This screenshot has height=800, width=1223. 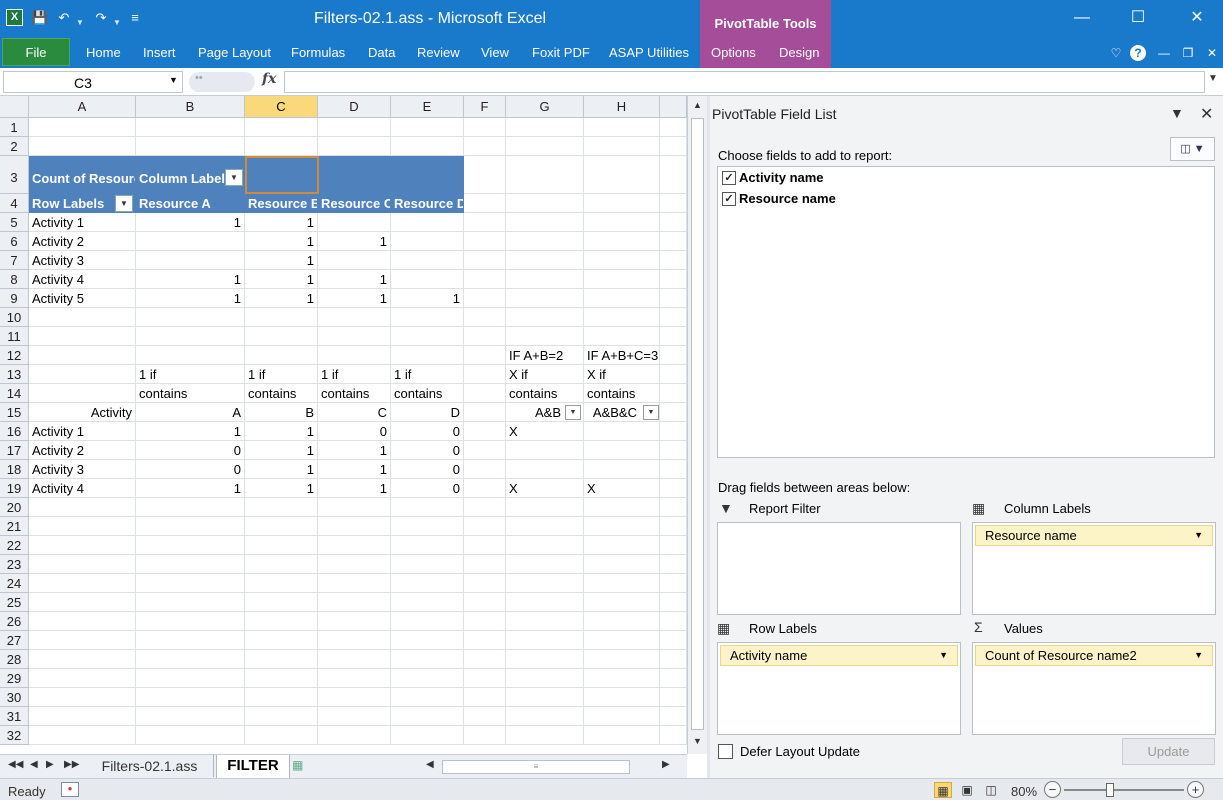 What do you see at coordinates (673, 545) in the screenshot?
I see `cell-i22` at bounding box center [673, 545].